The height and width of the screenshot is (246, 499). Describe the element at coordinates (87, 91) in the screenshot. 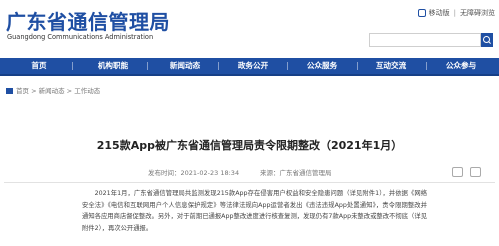

I see `breadcrumb-work-news: 工作动态` at that location.